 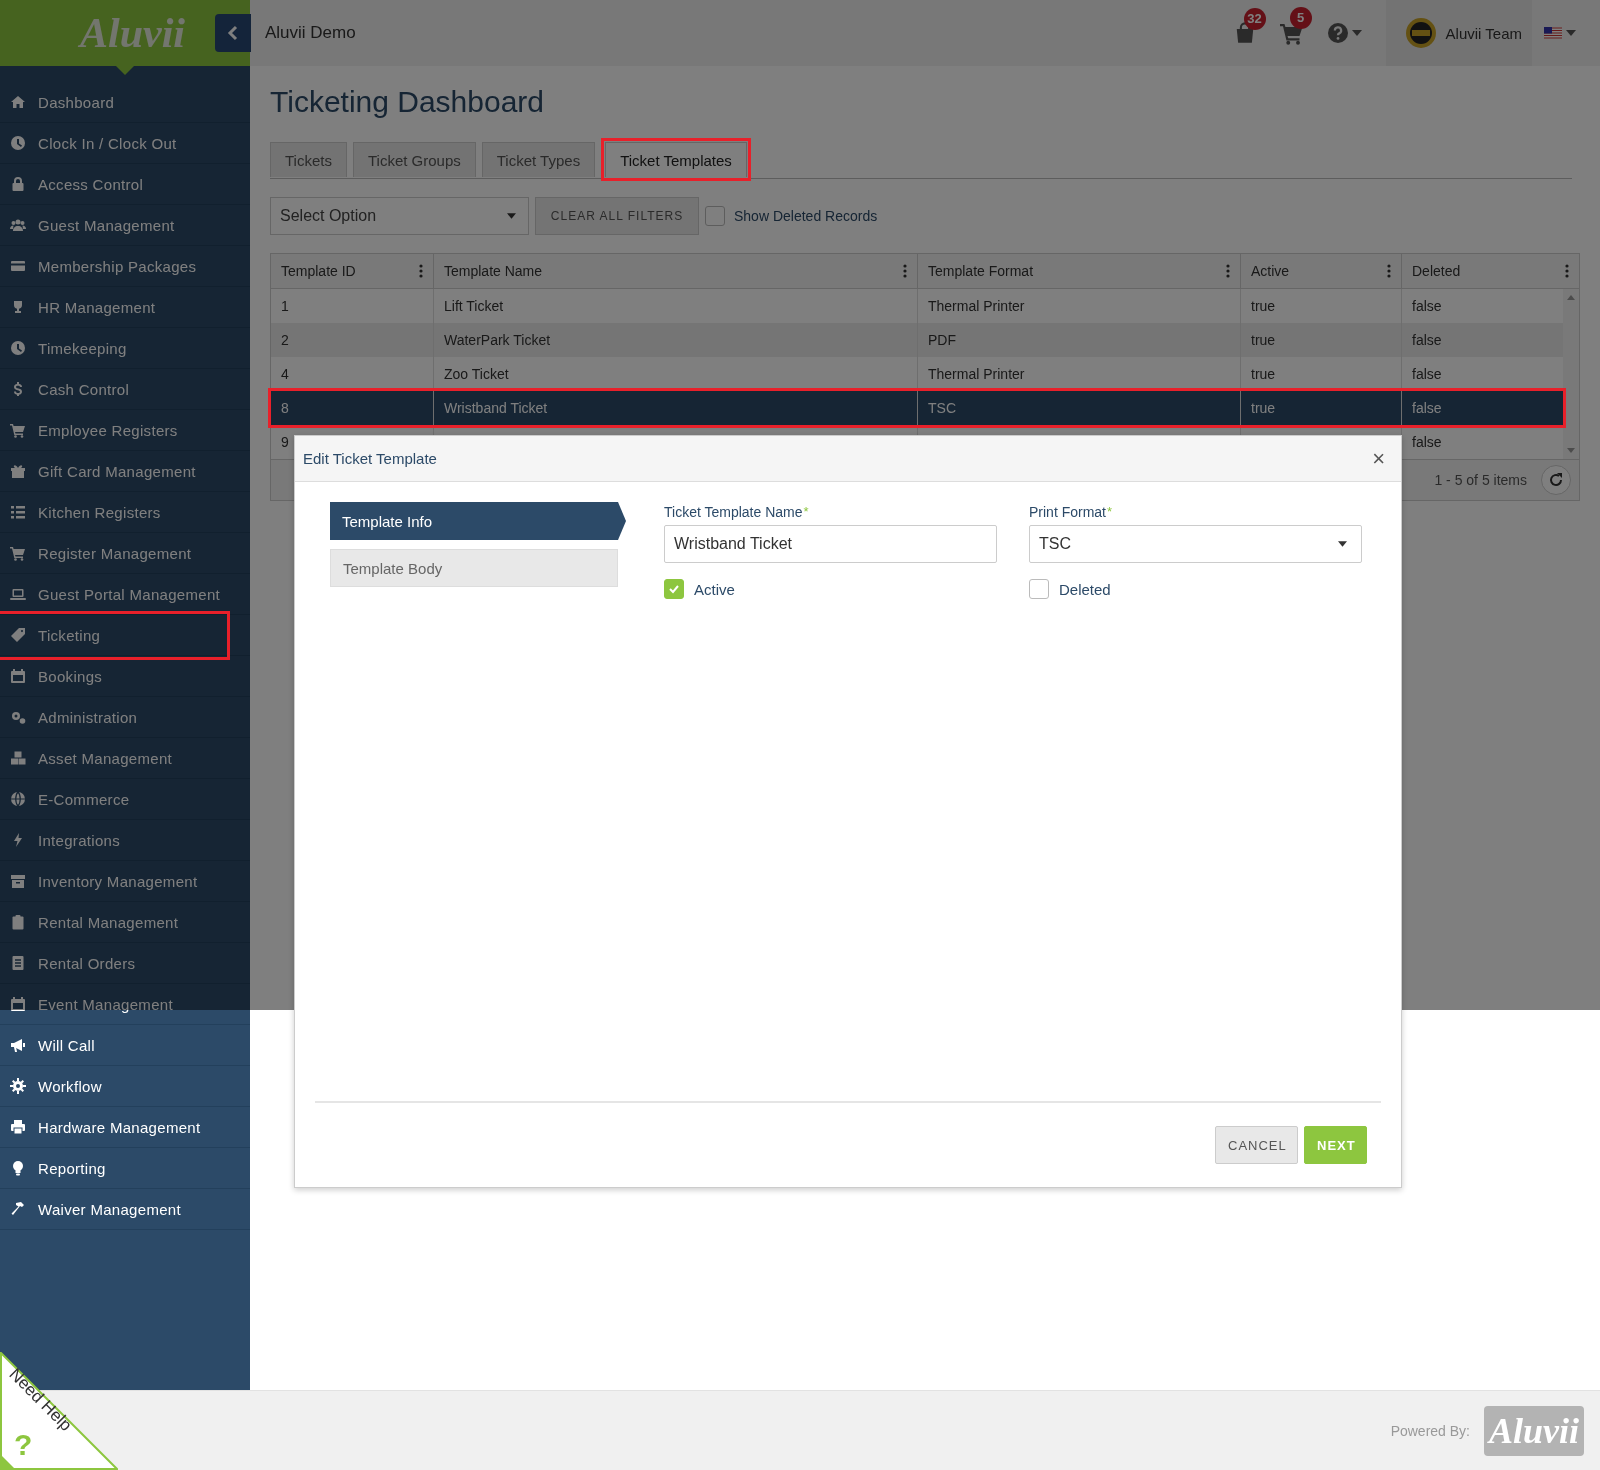 What do you see at coordinates (1256, 1145) in the screenshot?
I see `cancel-button: CANCEL` at bounding box center [1256, 1145].